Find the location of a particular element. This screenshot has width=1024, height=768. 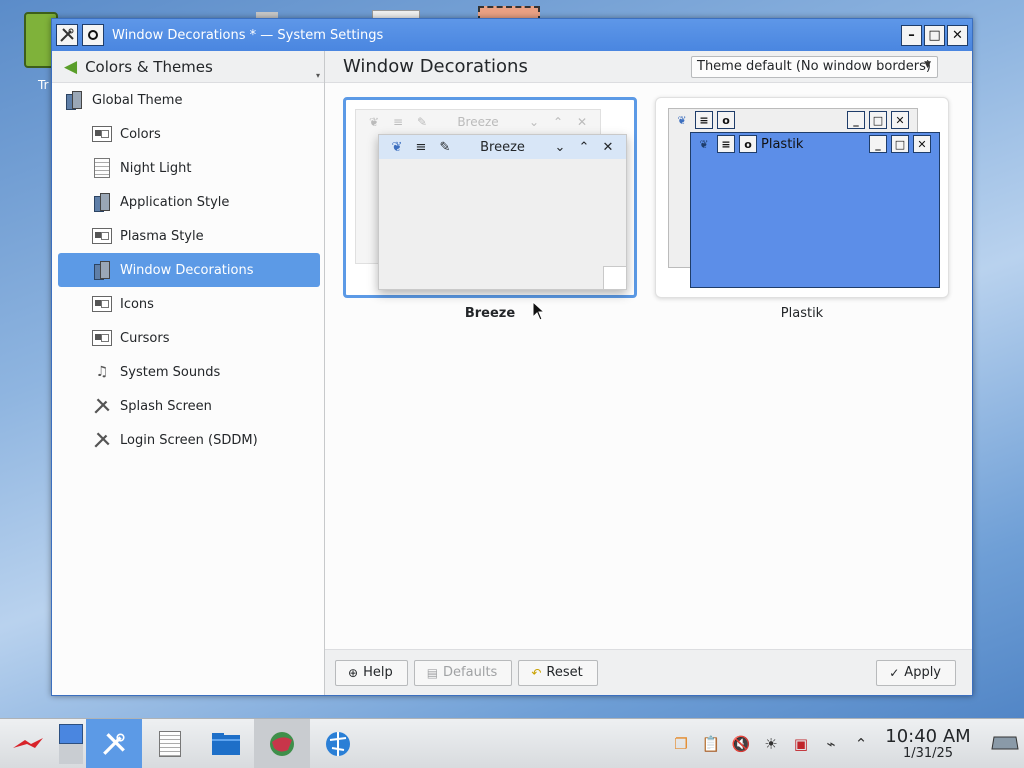

sidebar-item-login-screen: Login Screen (SDDM) is located at coordinates (188, 440).